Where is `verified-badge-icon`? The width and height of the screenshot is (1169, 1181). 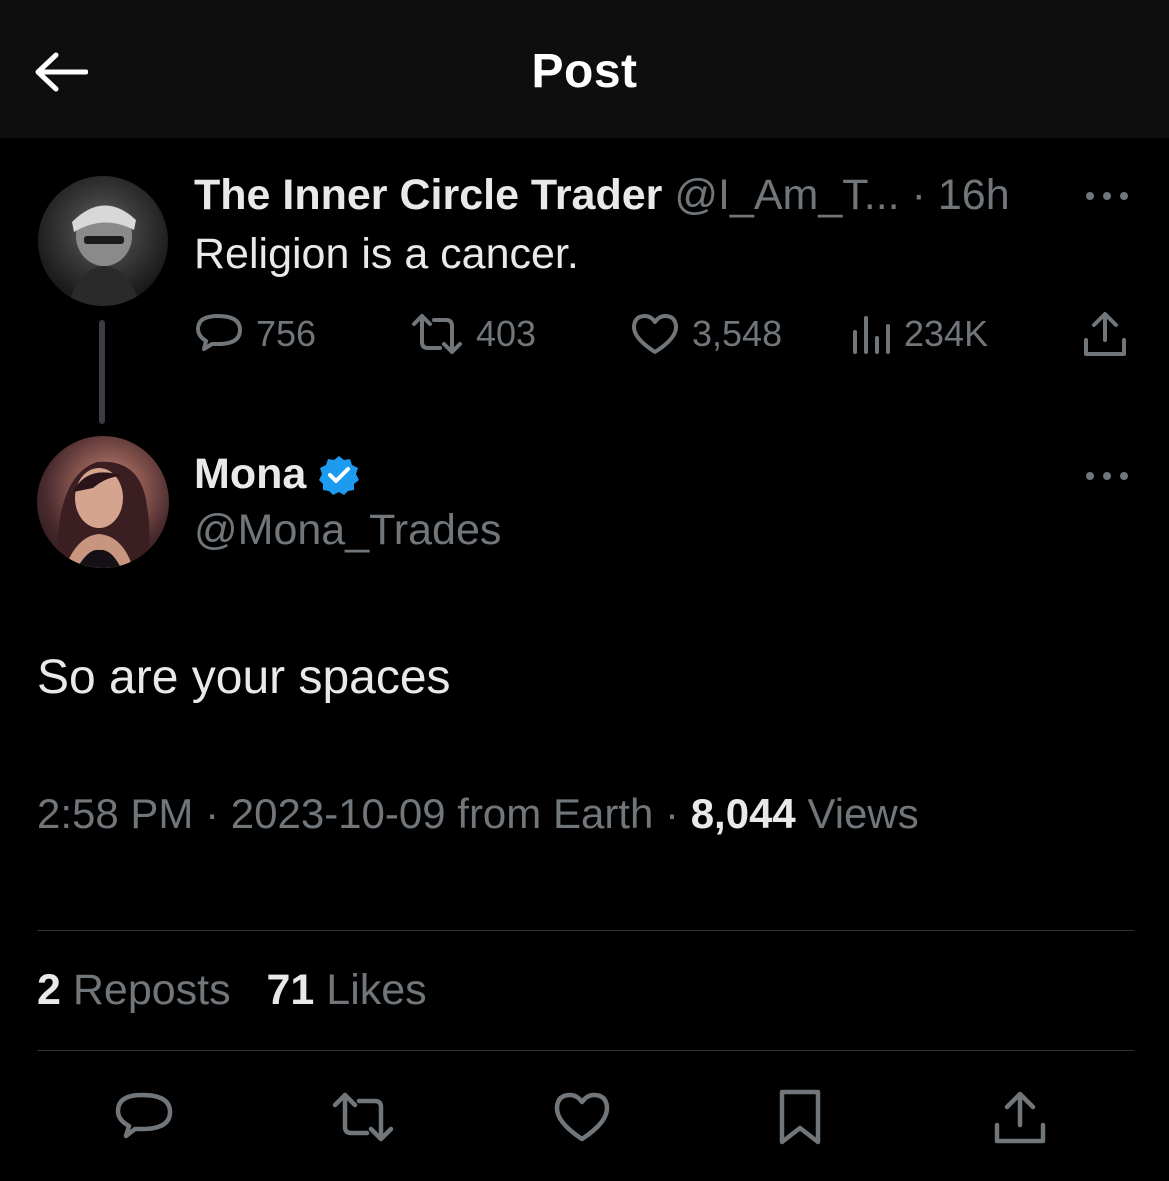
verified-badge-icon is located at coordinates (339, 475).